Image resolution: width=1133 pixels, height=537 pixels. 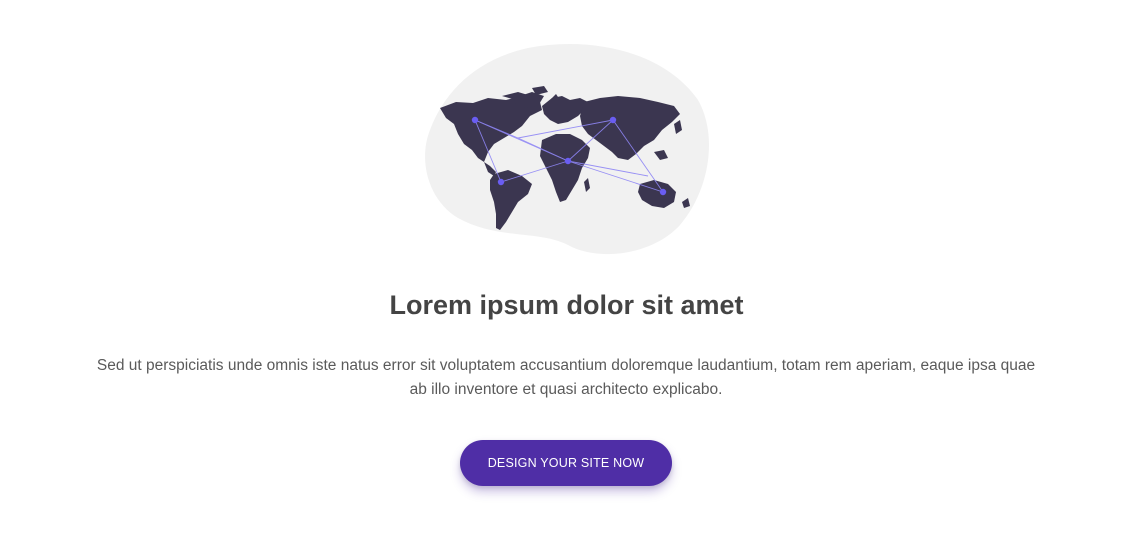 I want to click on hero-title: Lorem ipsum dolor sit amet, so click(x=566, y=305).